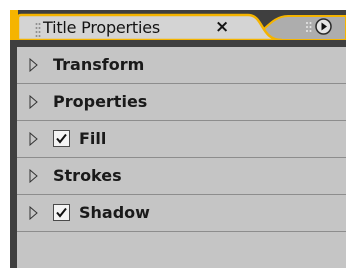  I want to click on tab-close-icon: ×, so click(222, 27).